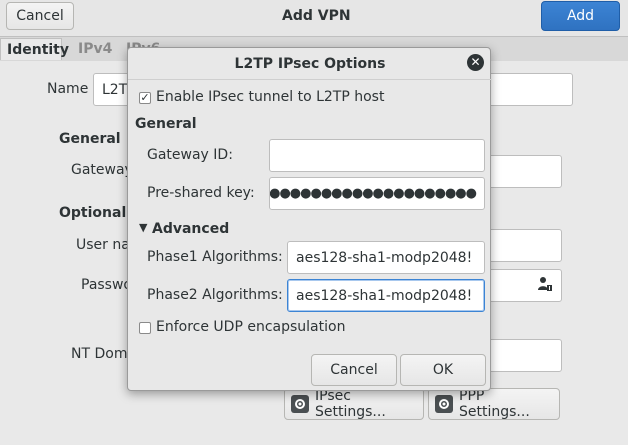 The height and width of the screenshot is (445, 628). I want to click on phase1-label: Phase1 Algorithms:, so click(215, 257).